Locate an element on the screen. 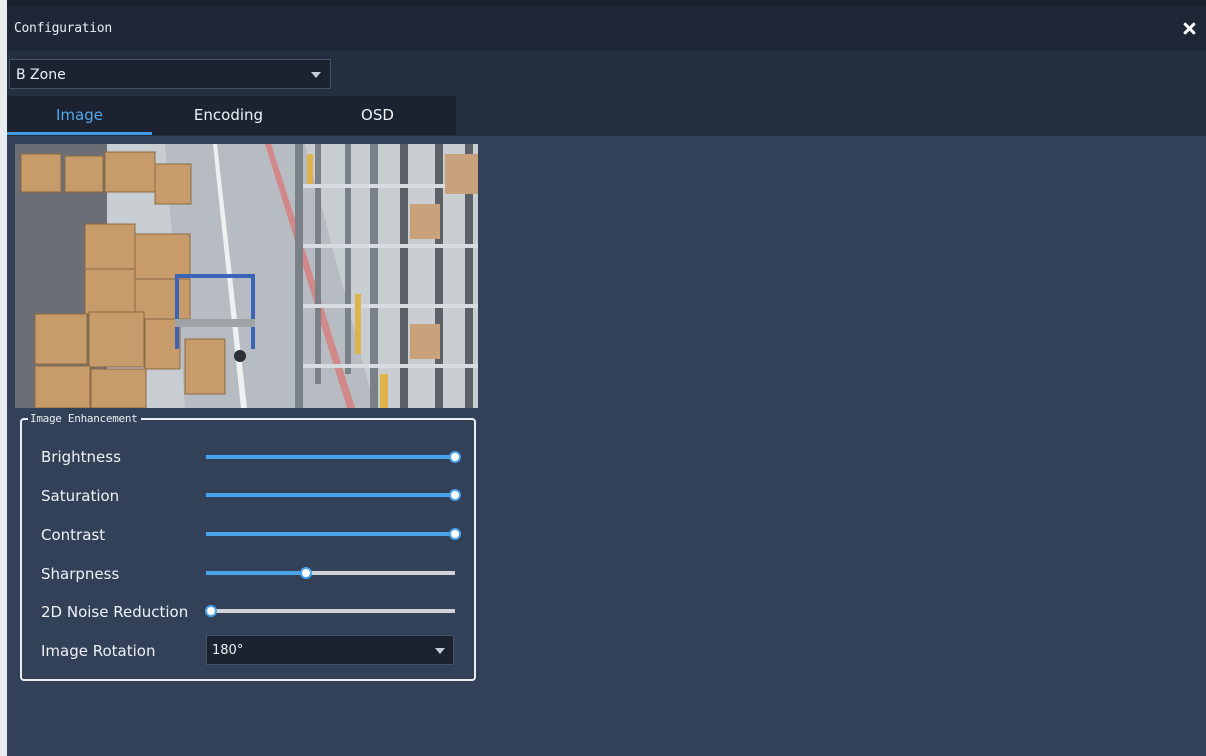 This screenshot has width=1206, height=756. image-rotation-value: 180° is located at coordinates (228, 650).